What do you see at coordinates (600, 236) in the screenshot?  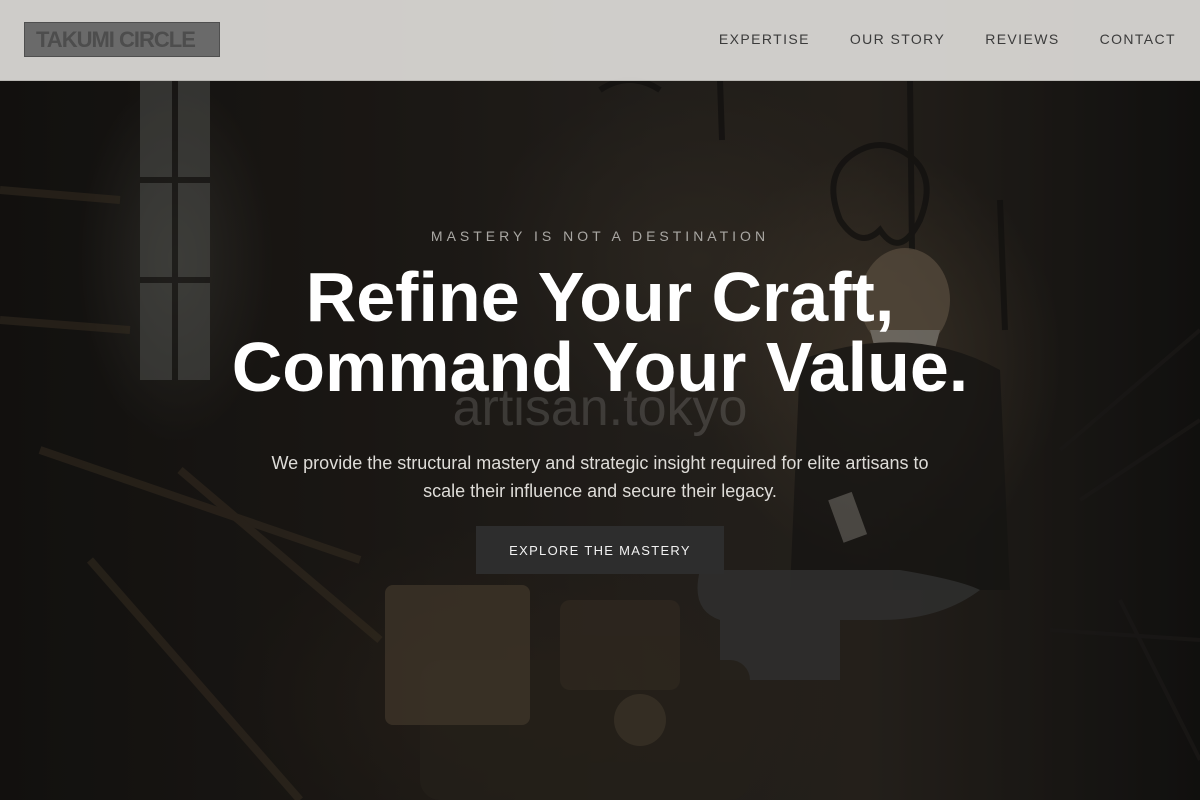 I see `hero-eyebrow: MASTERY IS NOT A DESTINATION` at bounding box center [600, 236].